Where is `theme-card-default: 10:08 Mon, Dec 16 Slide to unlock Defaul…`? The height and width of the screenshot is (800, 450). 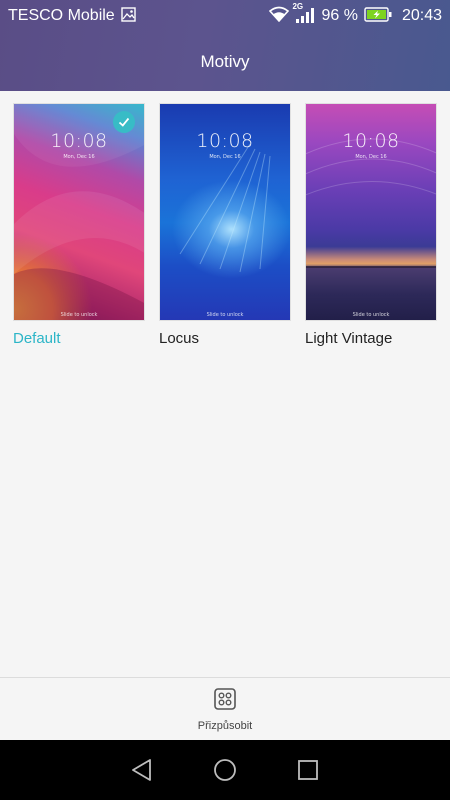 theme-card-default: 10:08 Mon, Dec 16 Slide to unlock Defaul… is located at coordinates (79, 225).